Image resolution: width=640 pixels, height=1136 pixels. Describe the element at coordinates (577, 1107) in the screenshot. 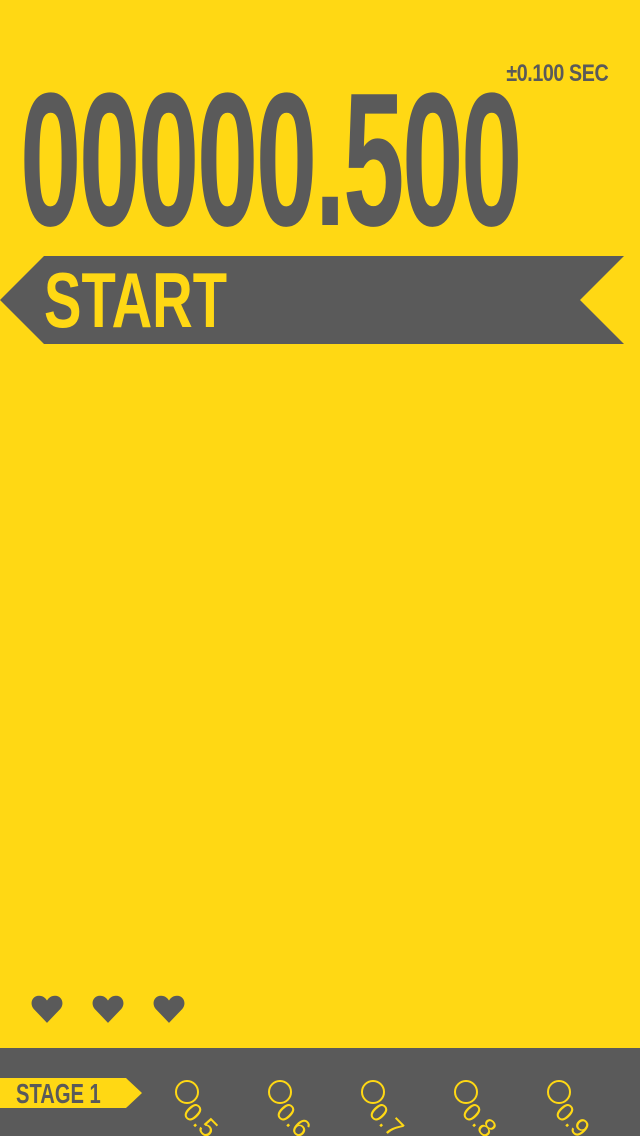

I see `stage-node-0-9: 0.9` at that location.